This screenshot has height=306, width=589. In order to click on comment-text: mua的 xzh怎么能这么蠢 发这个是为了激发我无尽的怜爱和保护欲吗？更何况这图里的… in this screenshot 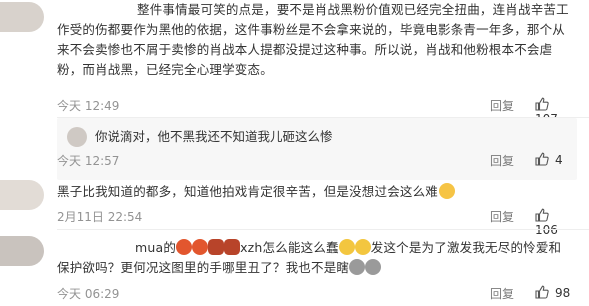, I will do `click(312, 258)`.